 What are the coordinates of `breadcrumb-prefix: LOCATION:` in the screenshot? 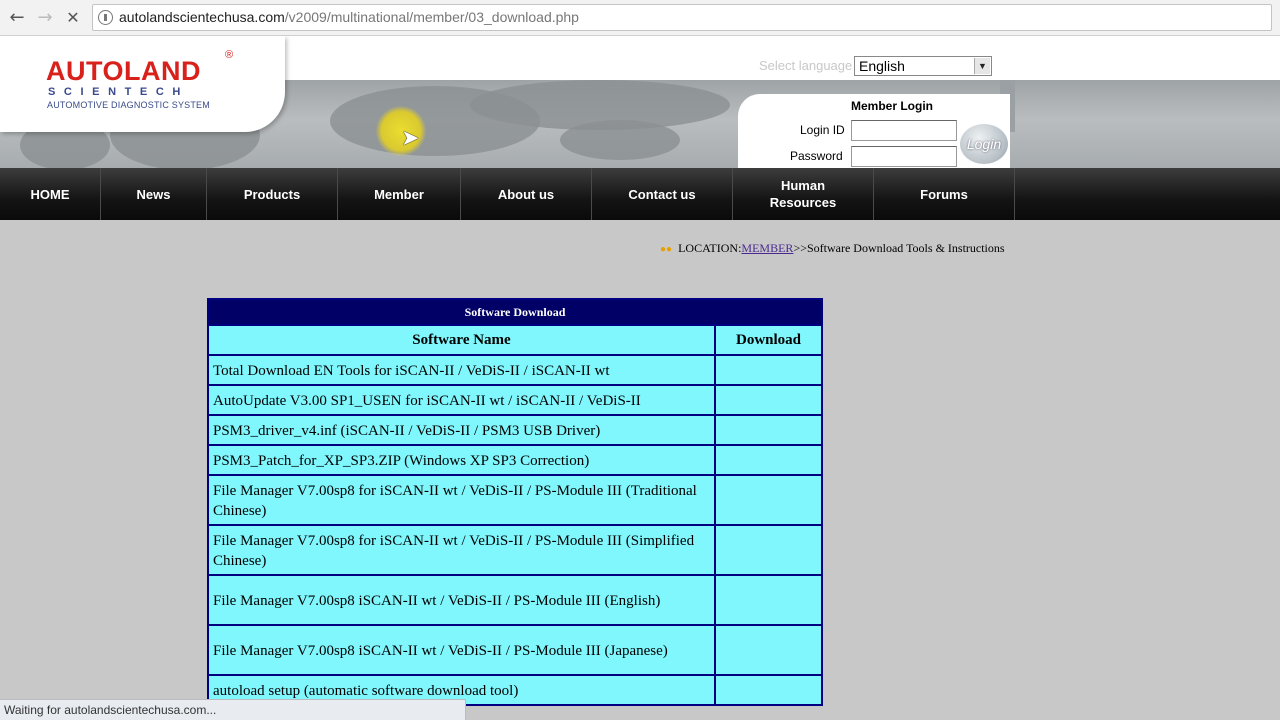 It's located at (710, 248).